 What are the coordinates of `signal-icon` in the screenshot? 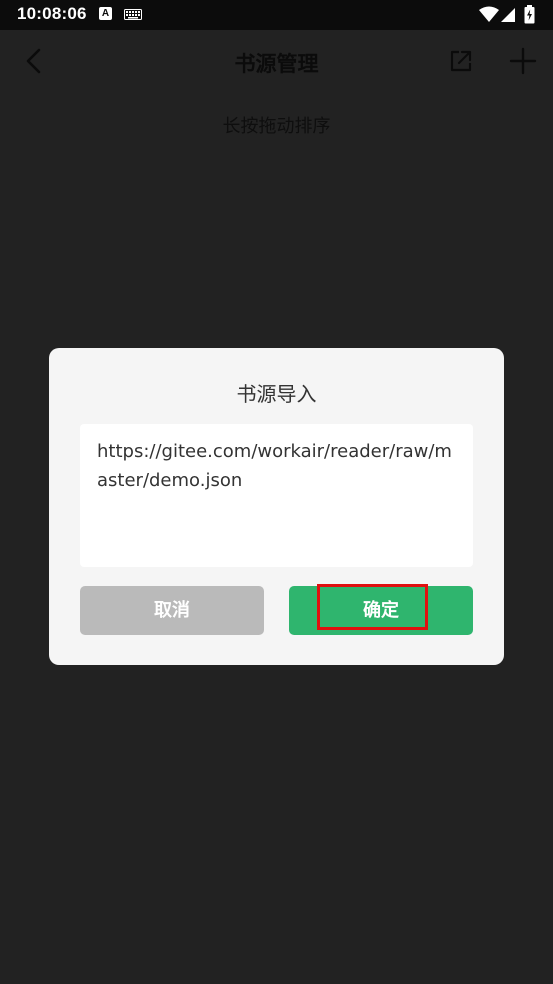 It's located at (508, 15).